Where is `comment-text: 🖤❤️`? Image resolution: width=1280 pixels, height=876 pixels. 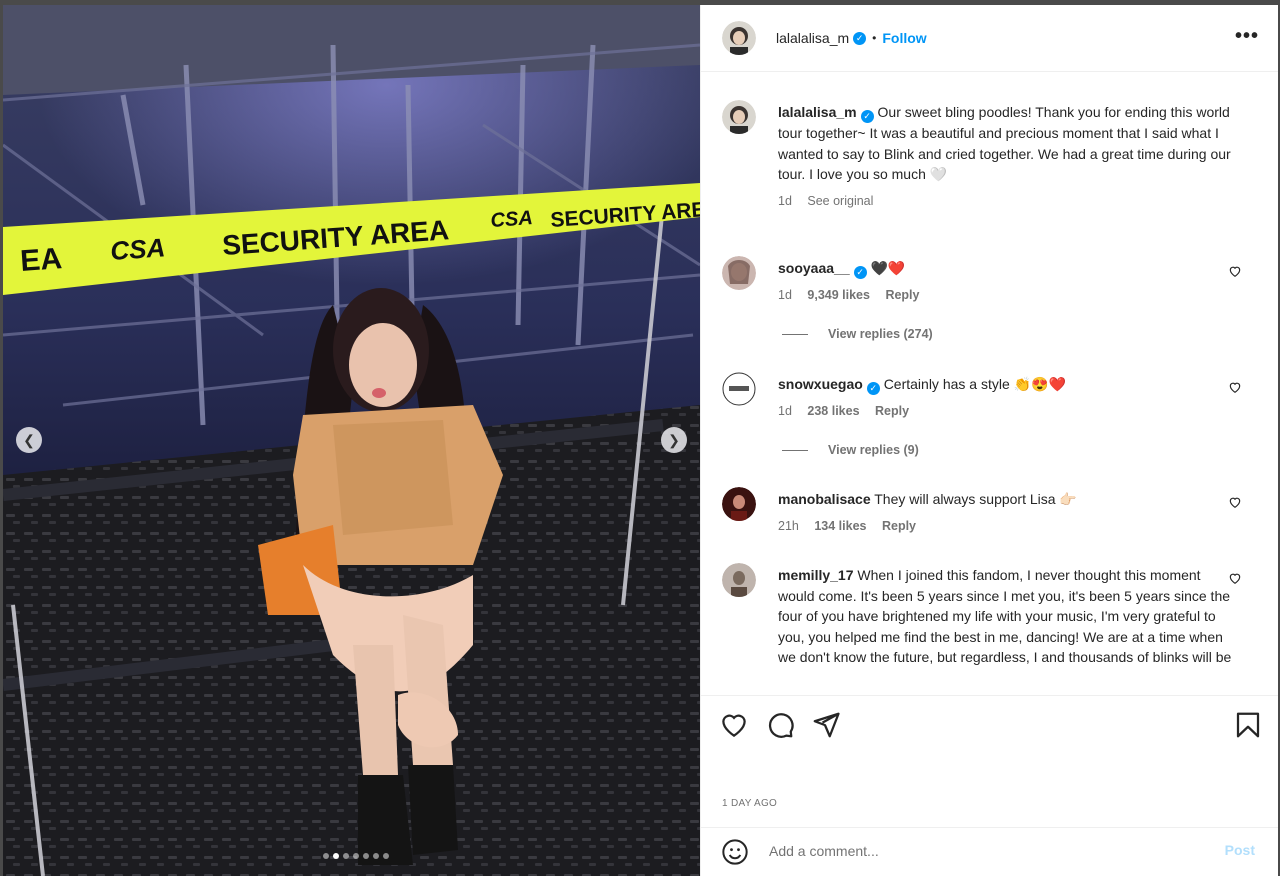
comment-text: 🖤❤️ is located at coordinates (888, 268).